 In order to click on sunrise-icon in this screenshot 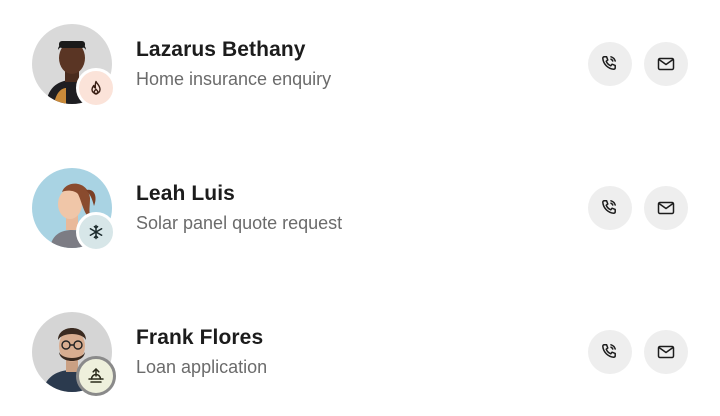, I will do `click(96, 376)`.